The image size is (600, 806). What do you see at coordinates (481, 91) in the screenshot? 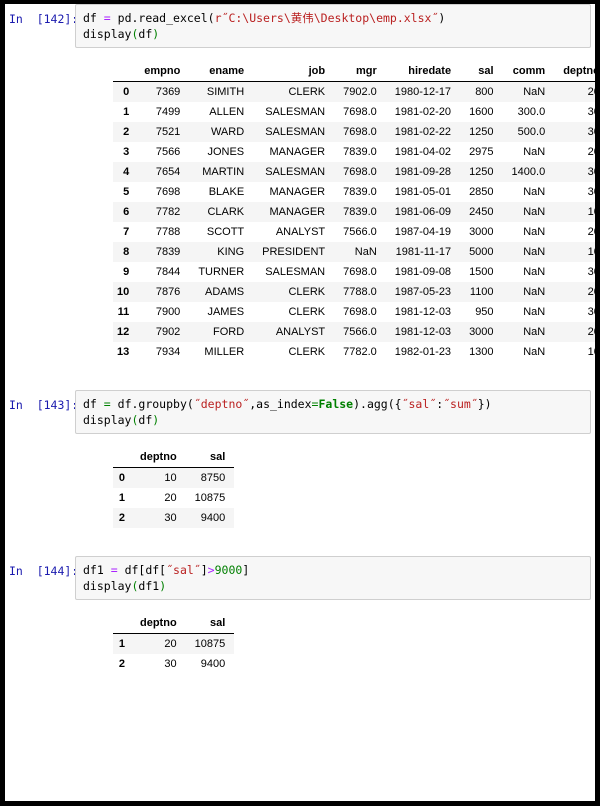
I see `table-cell: 800` at bounding box center [481, 91].